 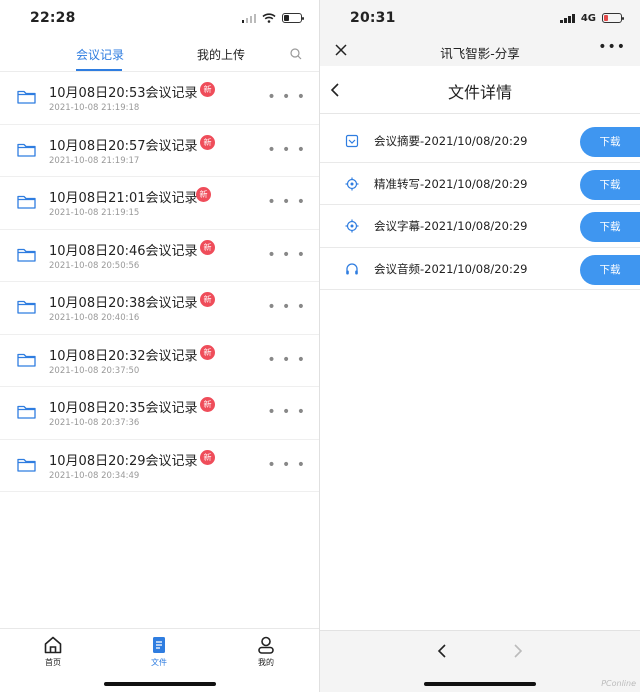 I want to click on file-row: 会议音频-2021/10/08/20:29 下载, so click(x=480, y=269).